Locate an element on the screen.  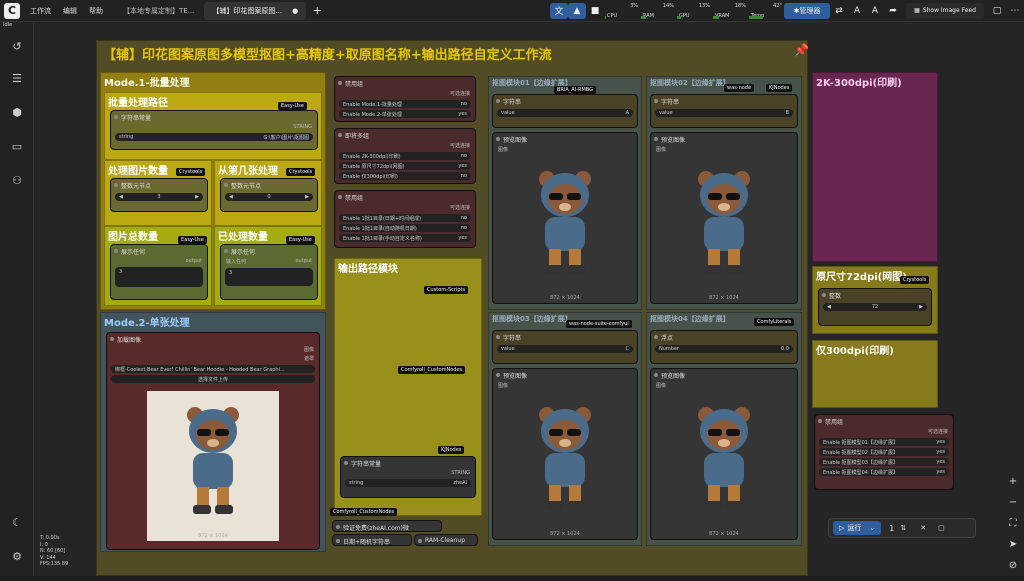
model-icon: ⚇ is located at coordinates (17, 181).